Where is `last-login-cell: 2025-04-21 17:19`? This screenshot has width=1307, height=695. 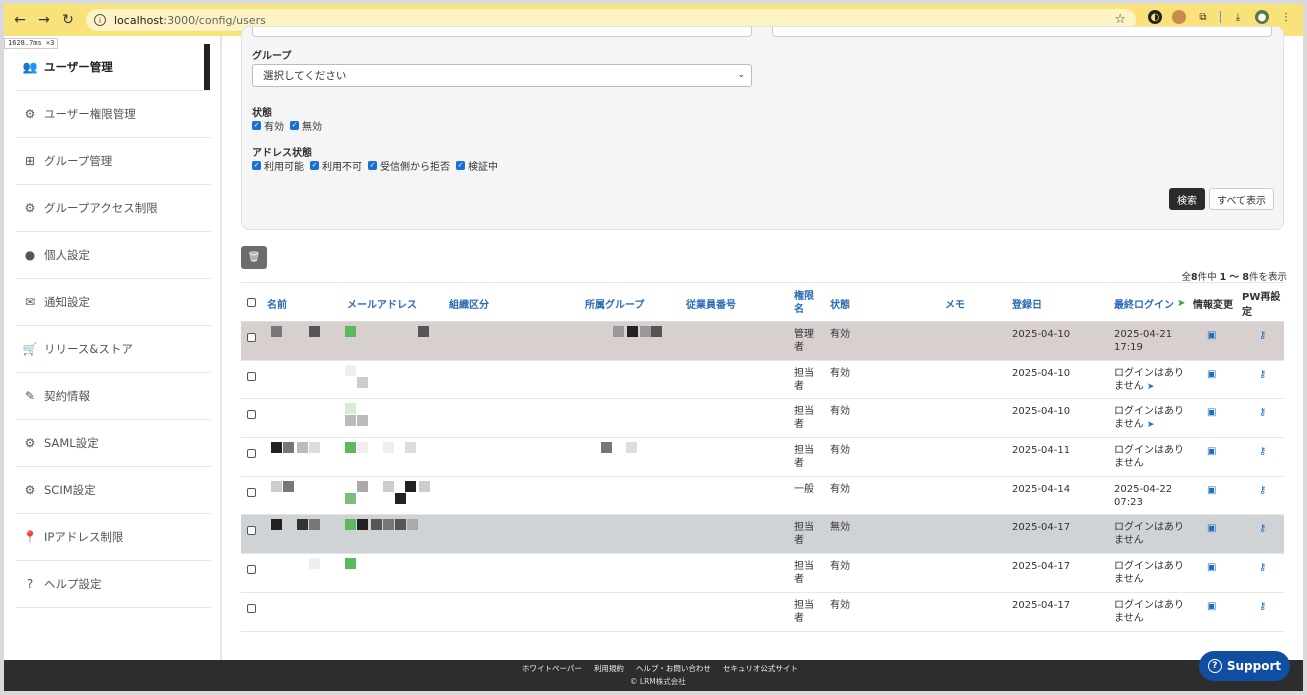
last-login-cell: 2025-04-21 17:19 is located at coordinates (1150, 341).